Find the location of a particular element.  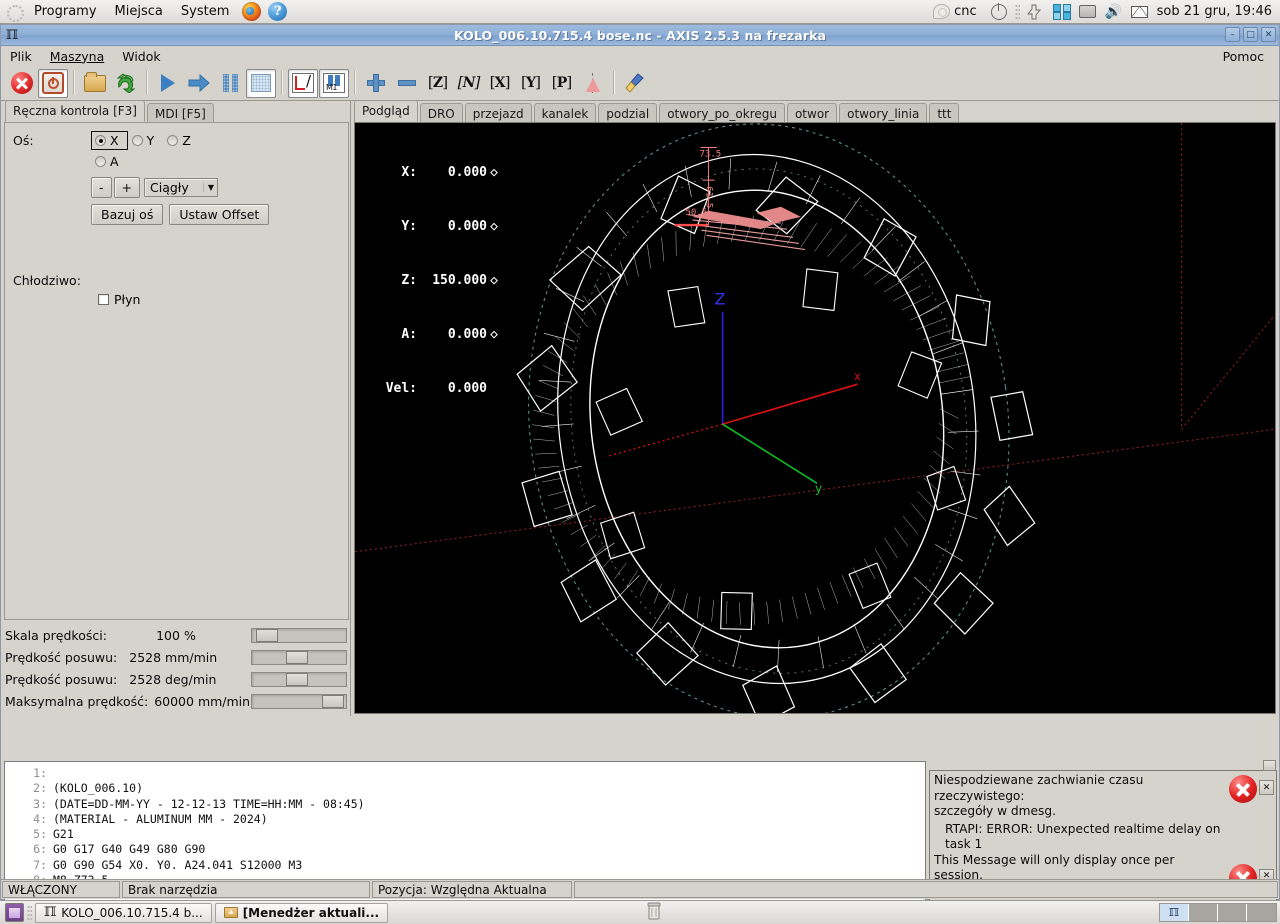

view-x-button: X is located at coordinates (500, 83).